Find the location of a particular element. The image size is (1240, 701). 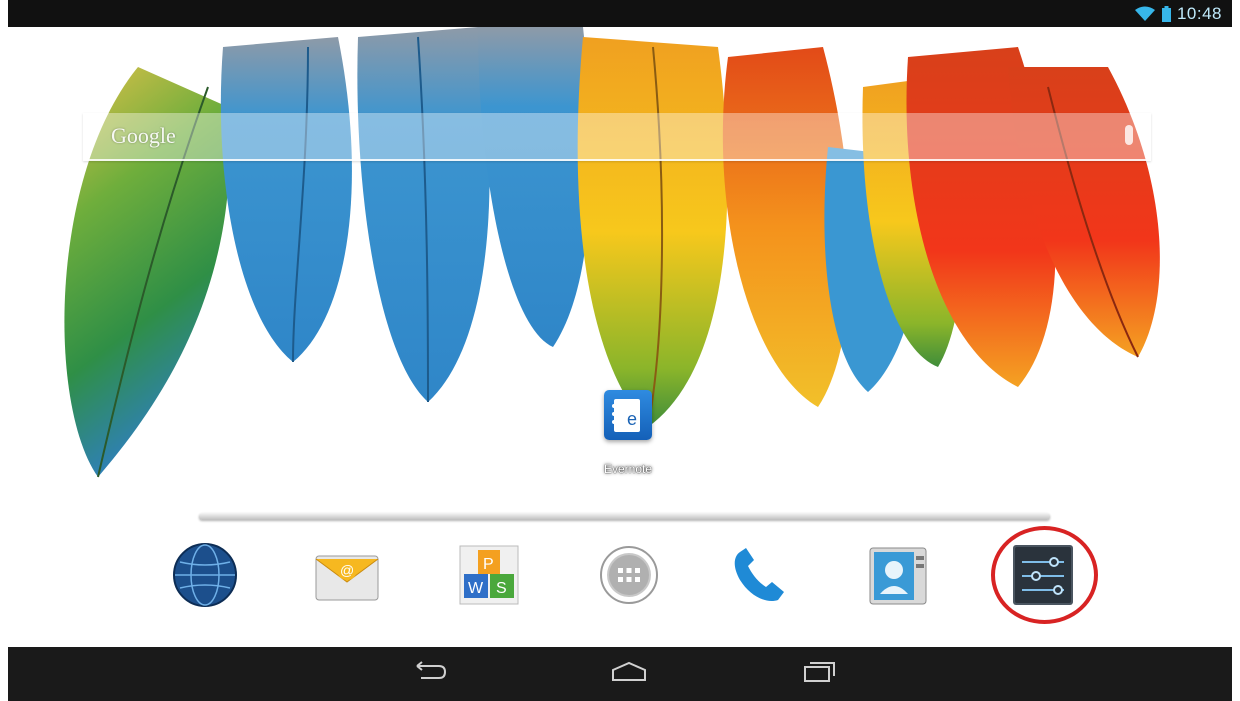

wps-office-dock-item: P W S is located at coordinates (489, 577).